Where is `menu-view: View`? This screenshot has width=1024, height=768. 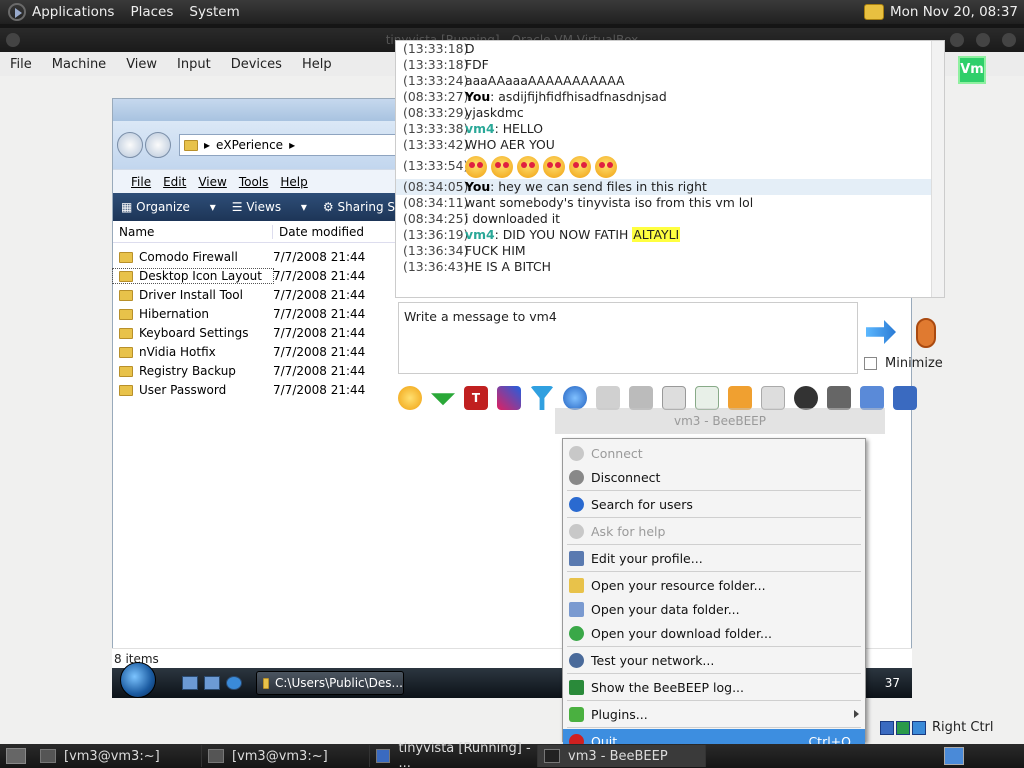
menu-view: View is located at coordinates (141, 64).